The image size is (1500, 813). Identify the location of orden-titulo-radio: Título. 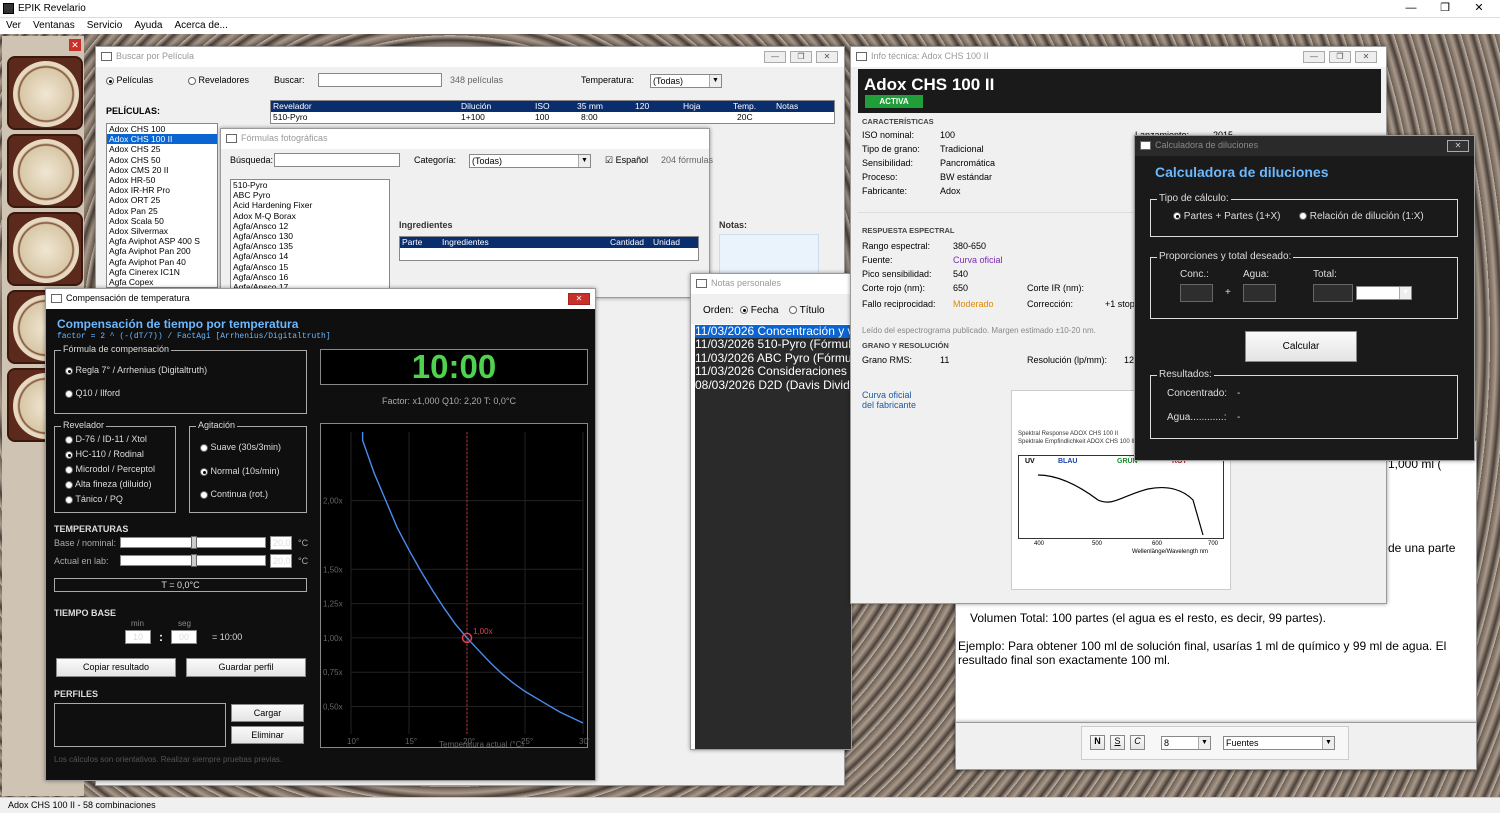
(807, 310).